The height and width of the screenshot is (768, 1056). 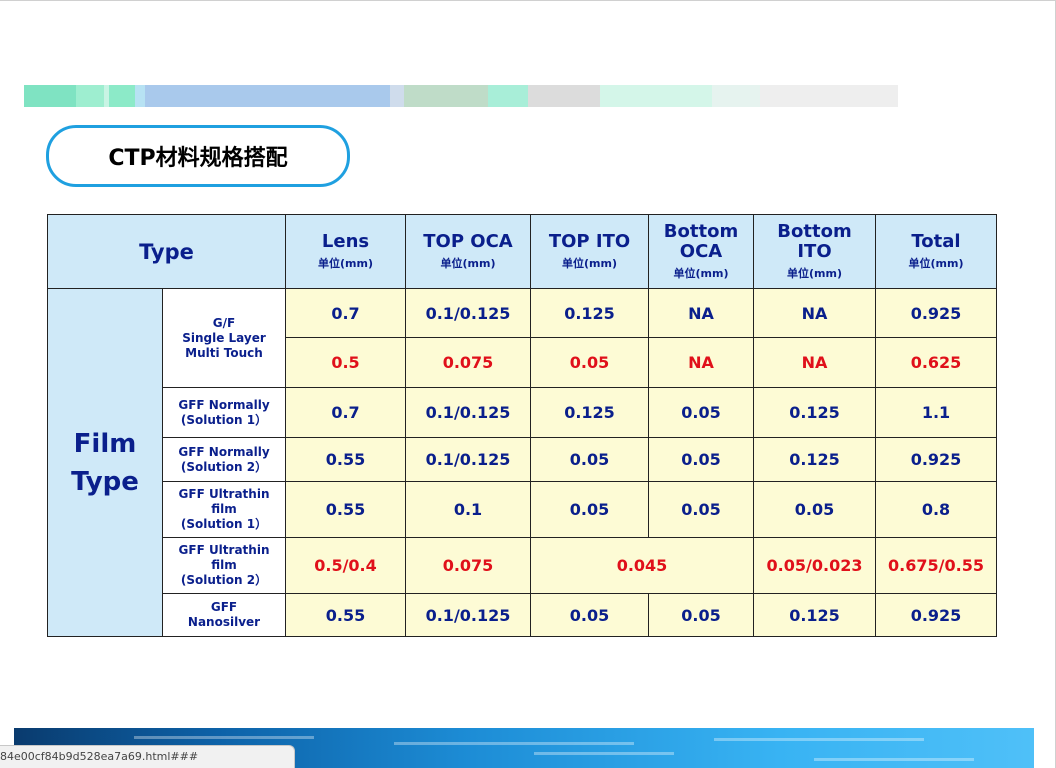 I want to click on page-title: CTP材料规格搭配, so click(x=198, y=158).